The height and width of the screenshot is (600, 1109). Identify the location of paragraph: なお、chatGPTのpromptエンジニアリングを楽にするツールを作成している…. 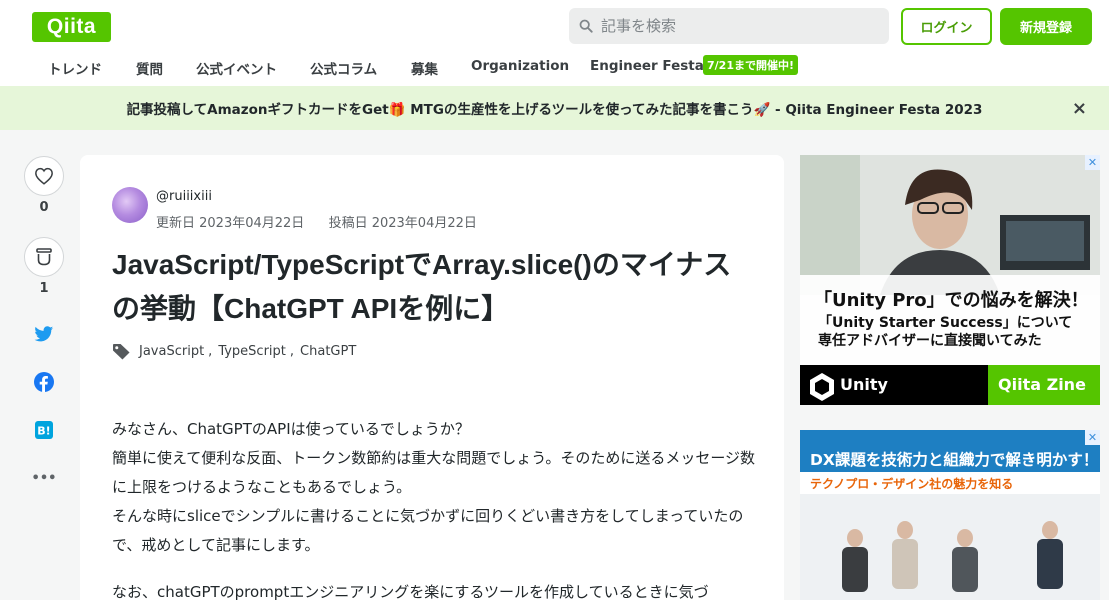
(410, 591).